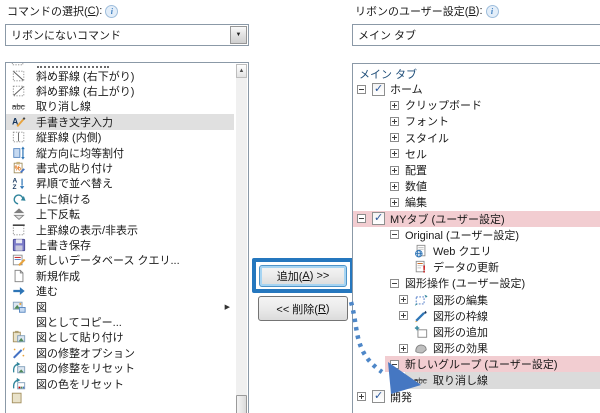  What do you see at coordinates (476, 235) in the screenshot?
I see `tree-item: Original (ユーザー設定)` at bounding box center [476, 235].